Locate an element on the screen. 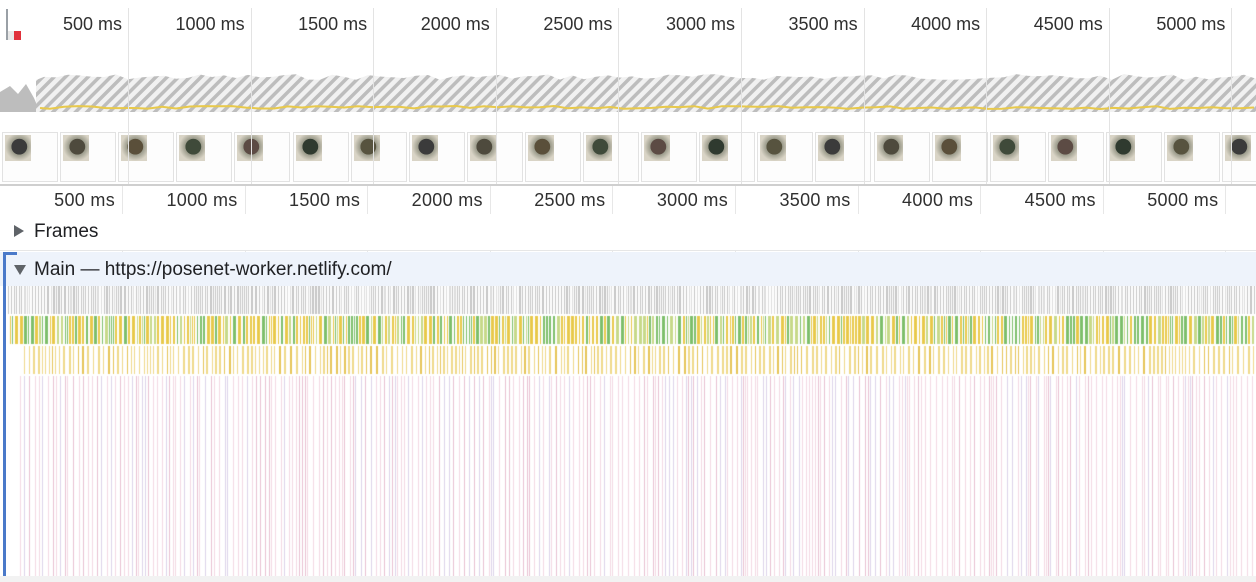 The height and width of the screenshot is (582, 1256). overview-tick-label: 1000 ms is located at coordinates (210, 24).